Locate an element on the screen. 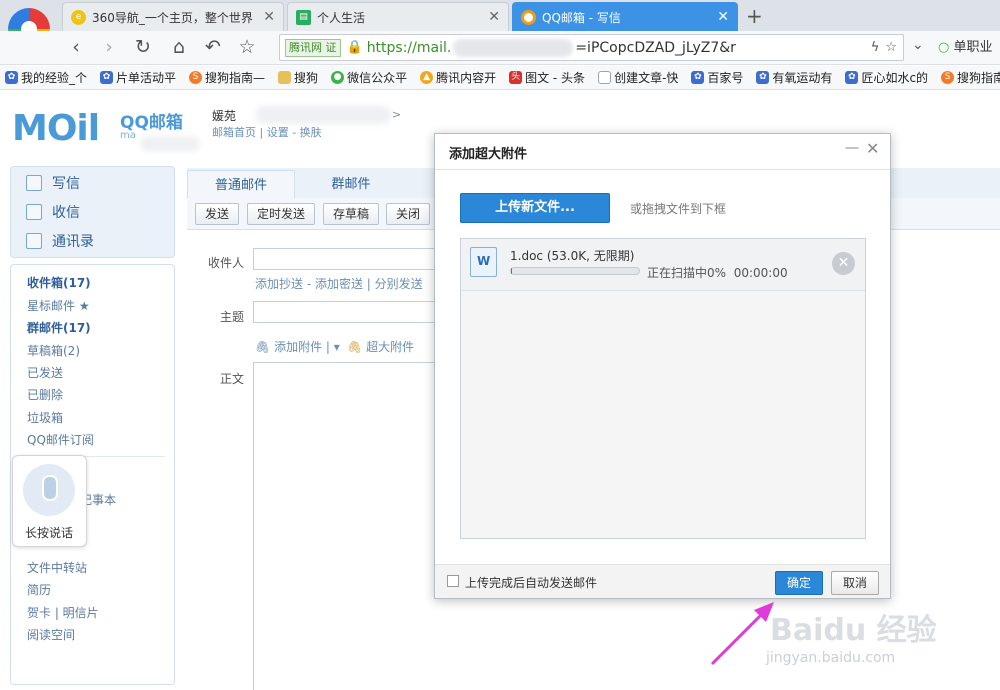 The width and height of the screenshot is (1000, 690). inbox-button: 收信 is located at coordinates (53, 212).